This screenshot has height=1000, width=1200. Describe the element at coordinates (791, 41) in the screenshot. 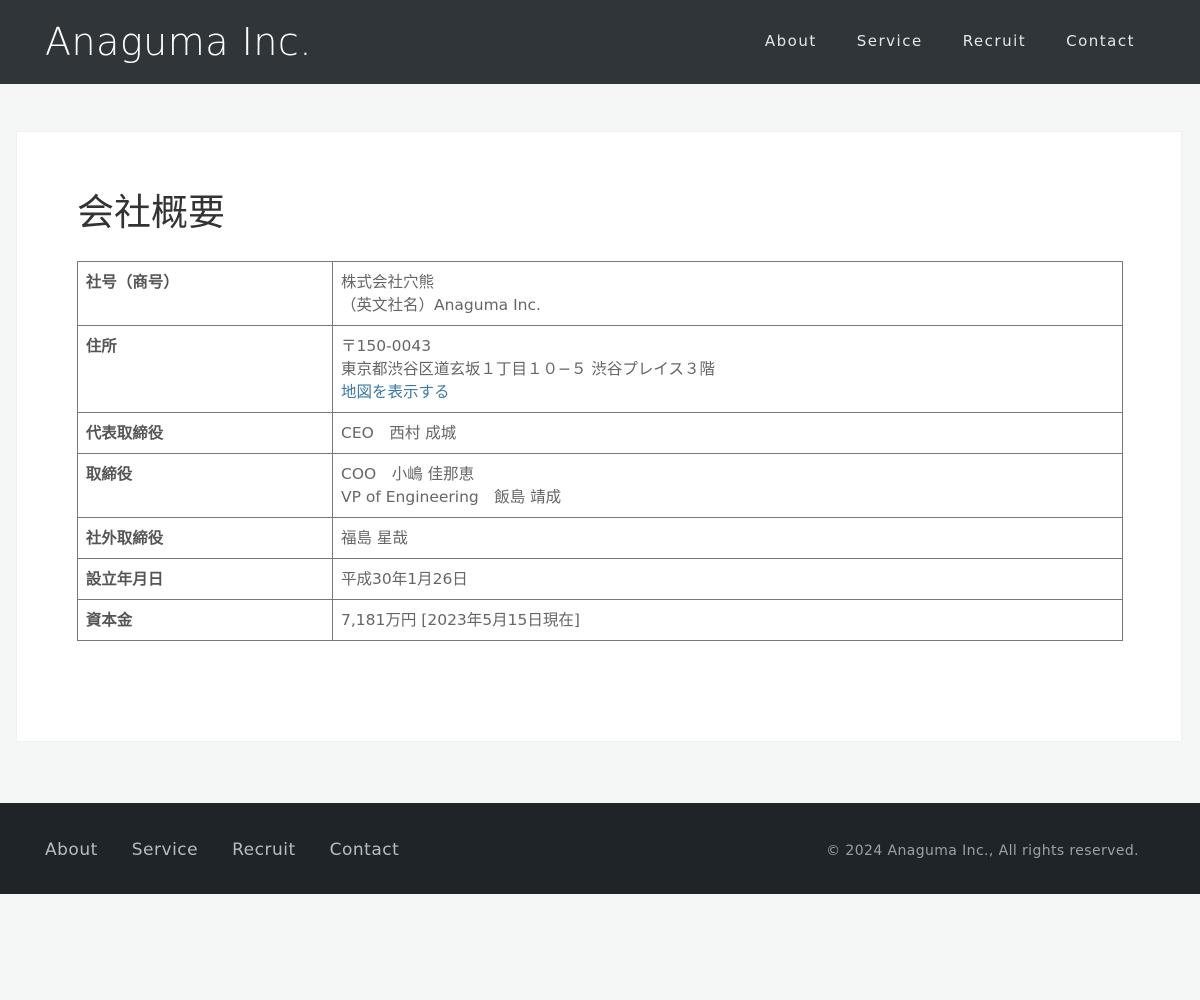

I see `nav-link-about: About` at that location.